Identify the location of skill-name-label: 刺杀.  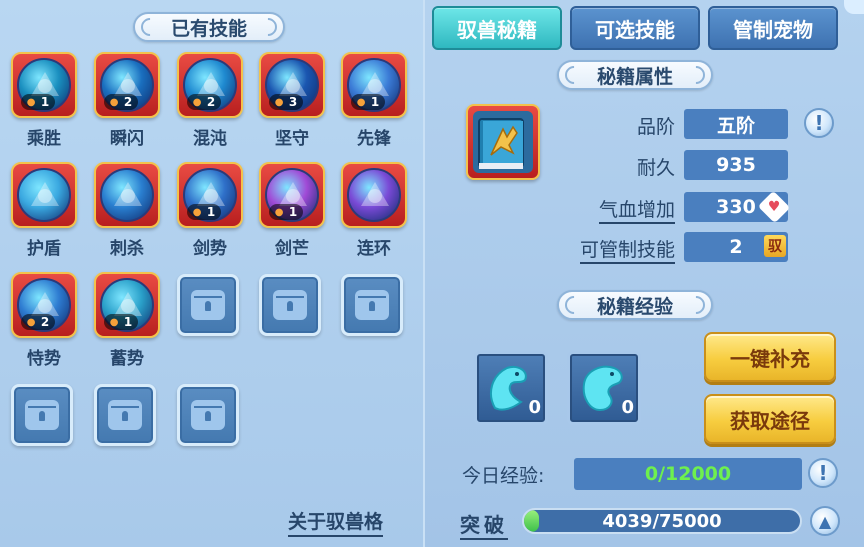
(127, 249).